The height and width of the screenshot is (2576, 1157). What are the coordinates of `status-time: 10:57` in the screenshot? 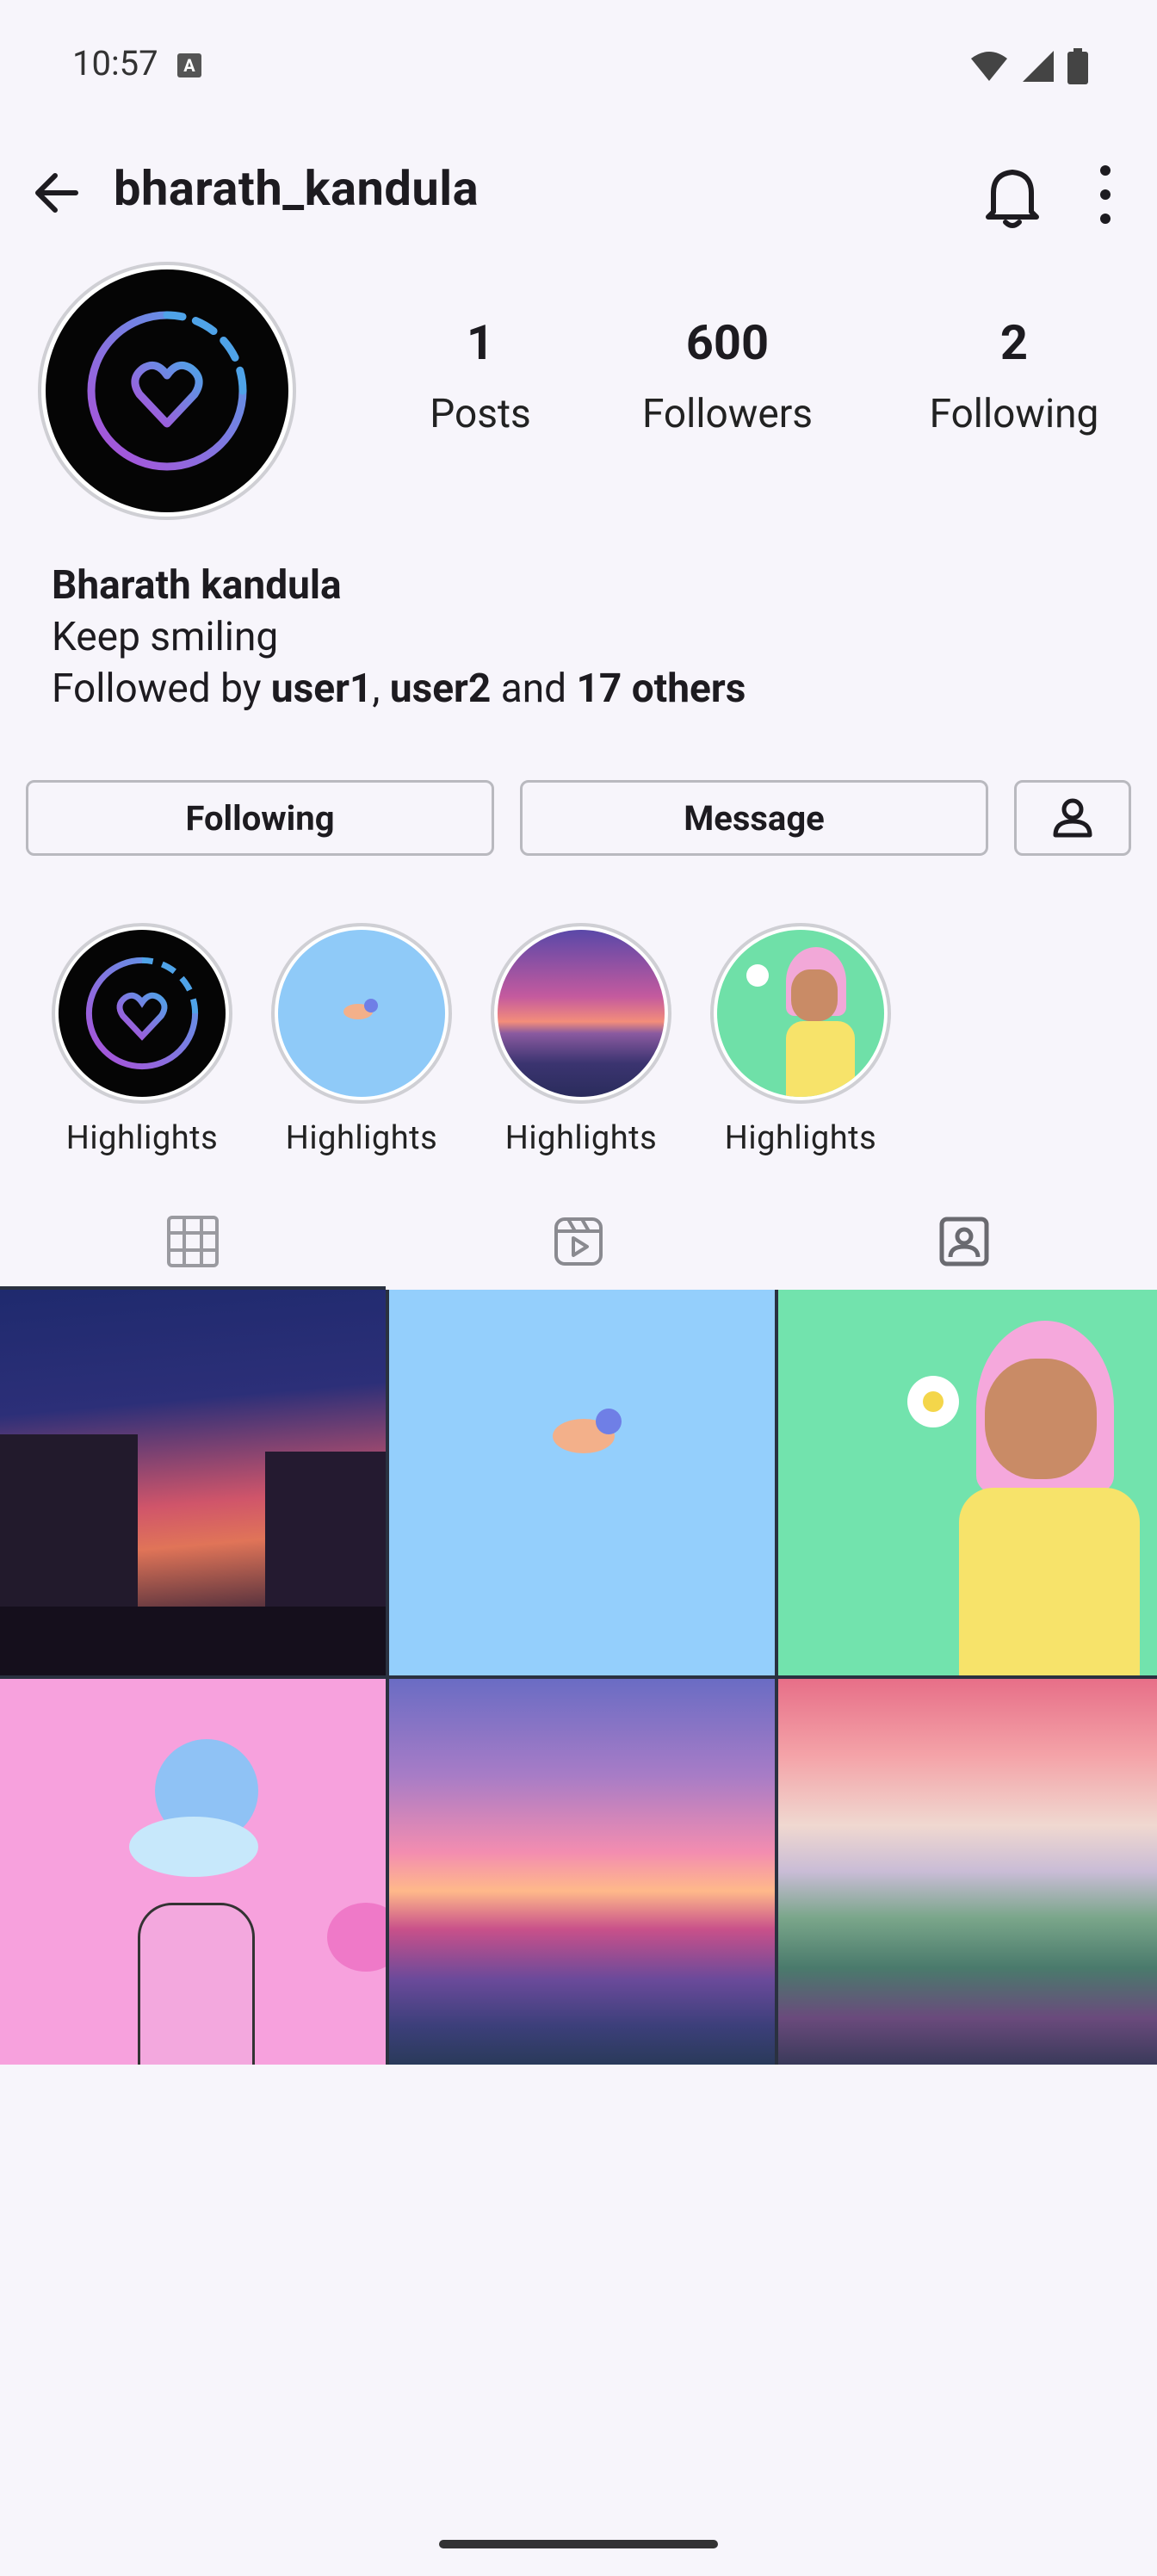 It's located at (115, 64).